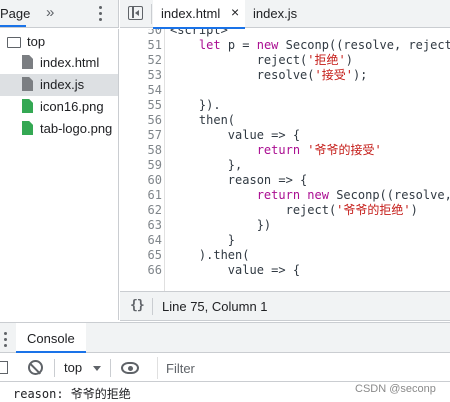 The width and height of the screenshot is (450, 402). What do you see at coordinates (303, 368) in the screenshot?
I see `filter-input` at bounding box center [303, 368].